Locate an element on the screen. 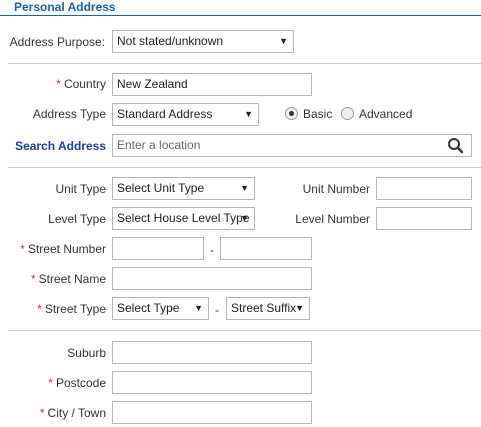 This screenshot has height=427, width=481. country-label: * Country is located at coordinates (53, 84).